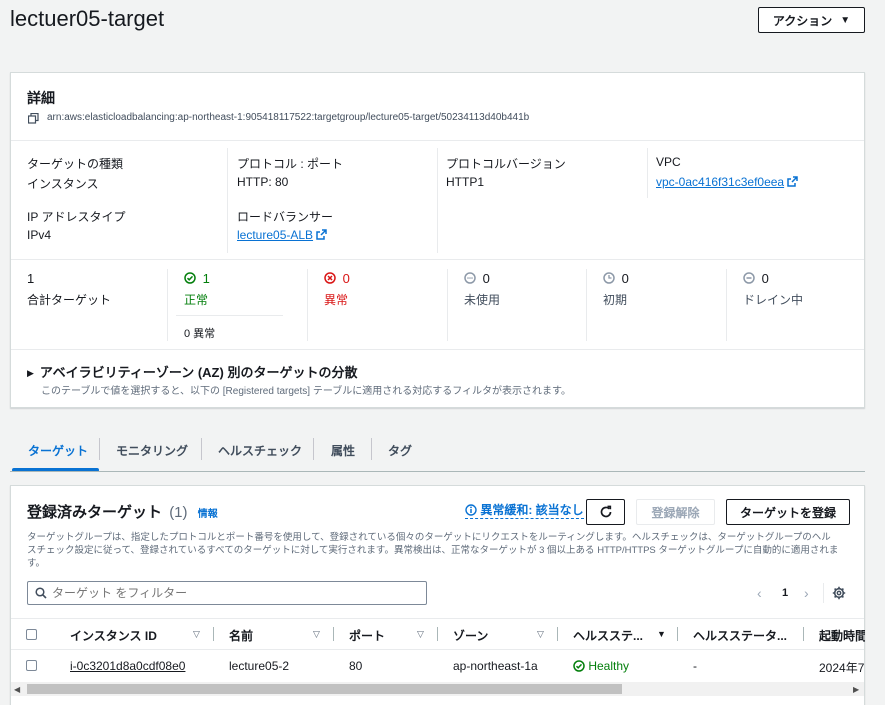  What do you see at coordinates (720, 182) in the screenshot?
I see `vpc-link-text: vpc-0ac416f31c3ef0eea` at bounding box center [720, 182].